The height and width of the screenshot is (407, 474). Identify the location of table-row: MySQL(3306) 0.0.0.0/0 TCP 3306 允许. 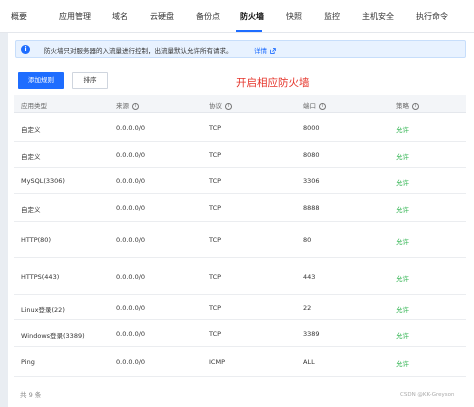
(240, 181).